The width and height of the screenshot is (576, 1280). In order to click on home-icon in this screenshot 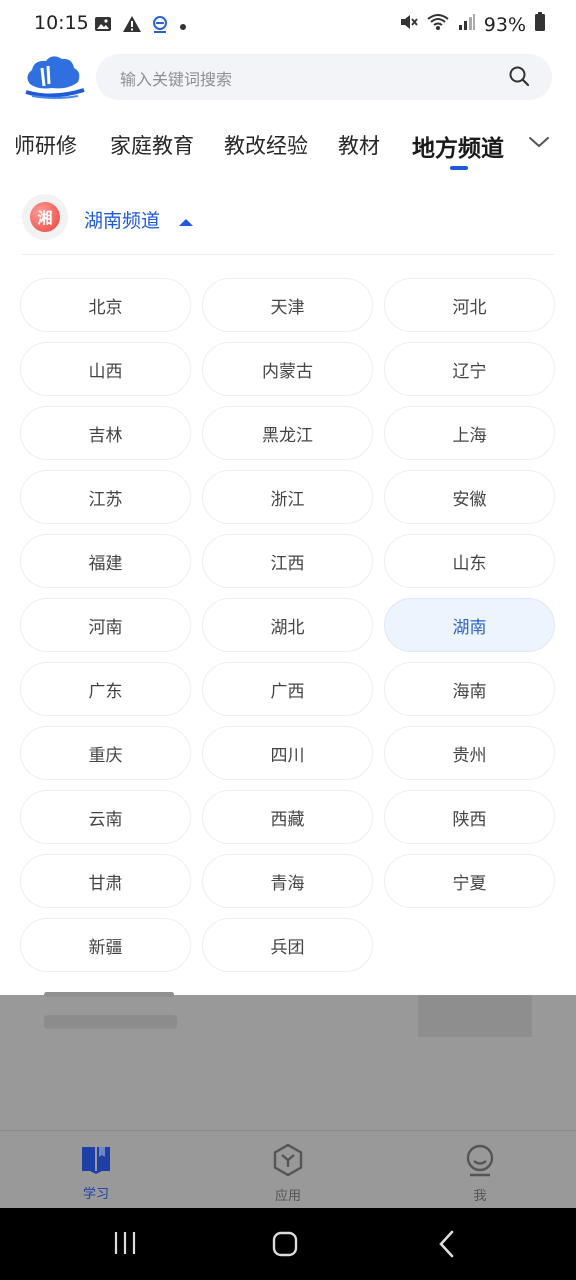, I will do `click(285, 1246)`.